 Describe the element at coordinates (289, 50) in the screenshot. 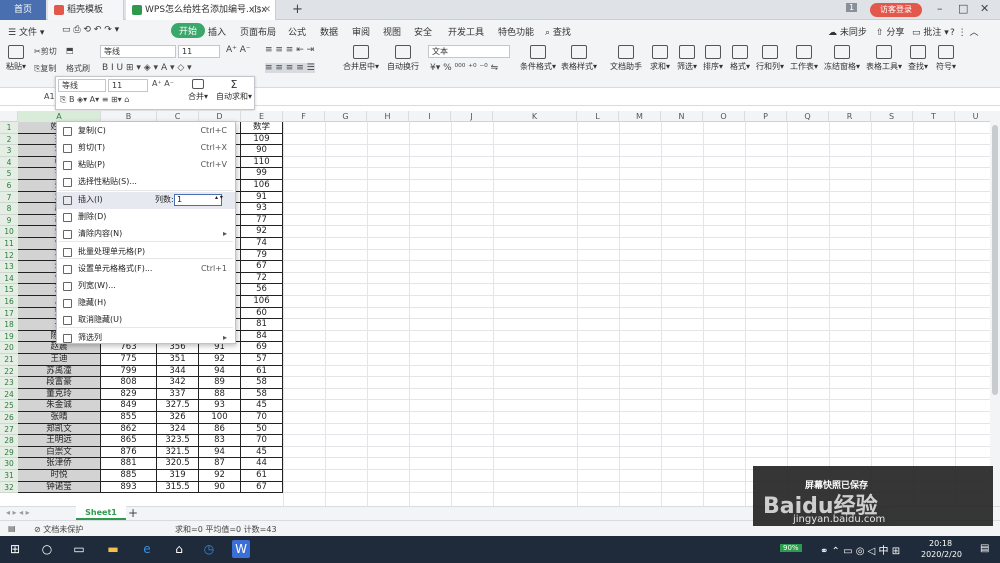

I see `align-top-icons: ≡ ≡ ≡ ⇤ ⇥` at that location.